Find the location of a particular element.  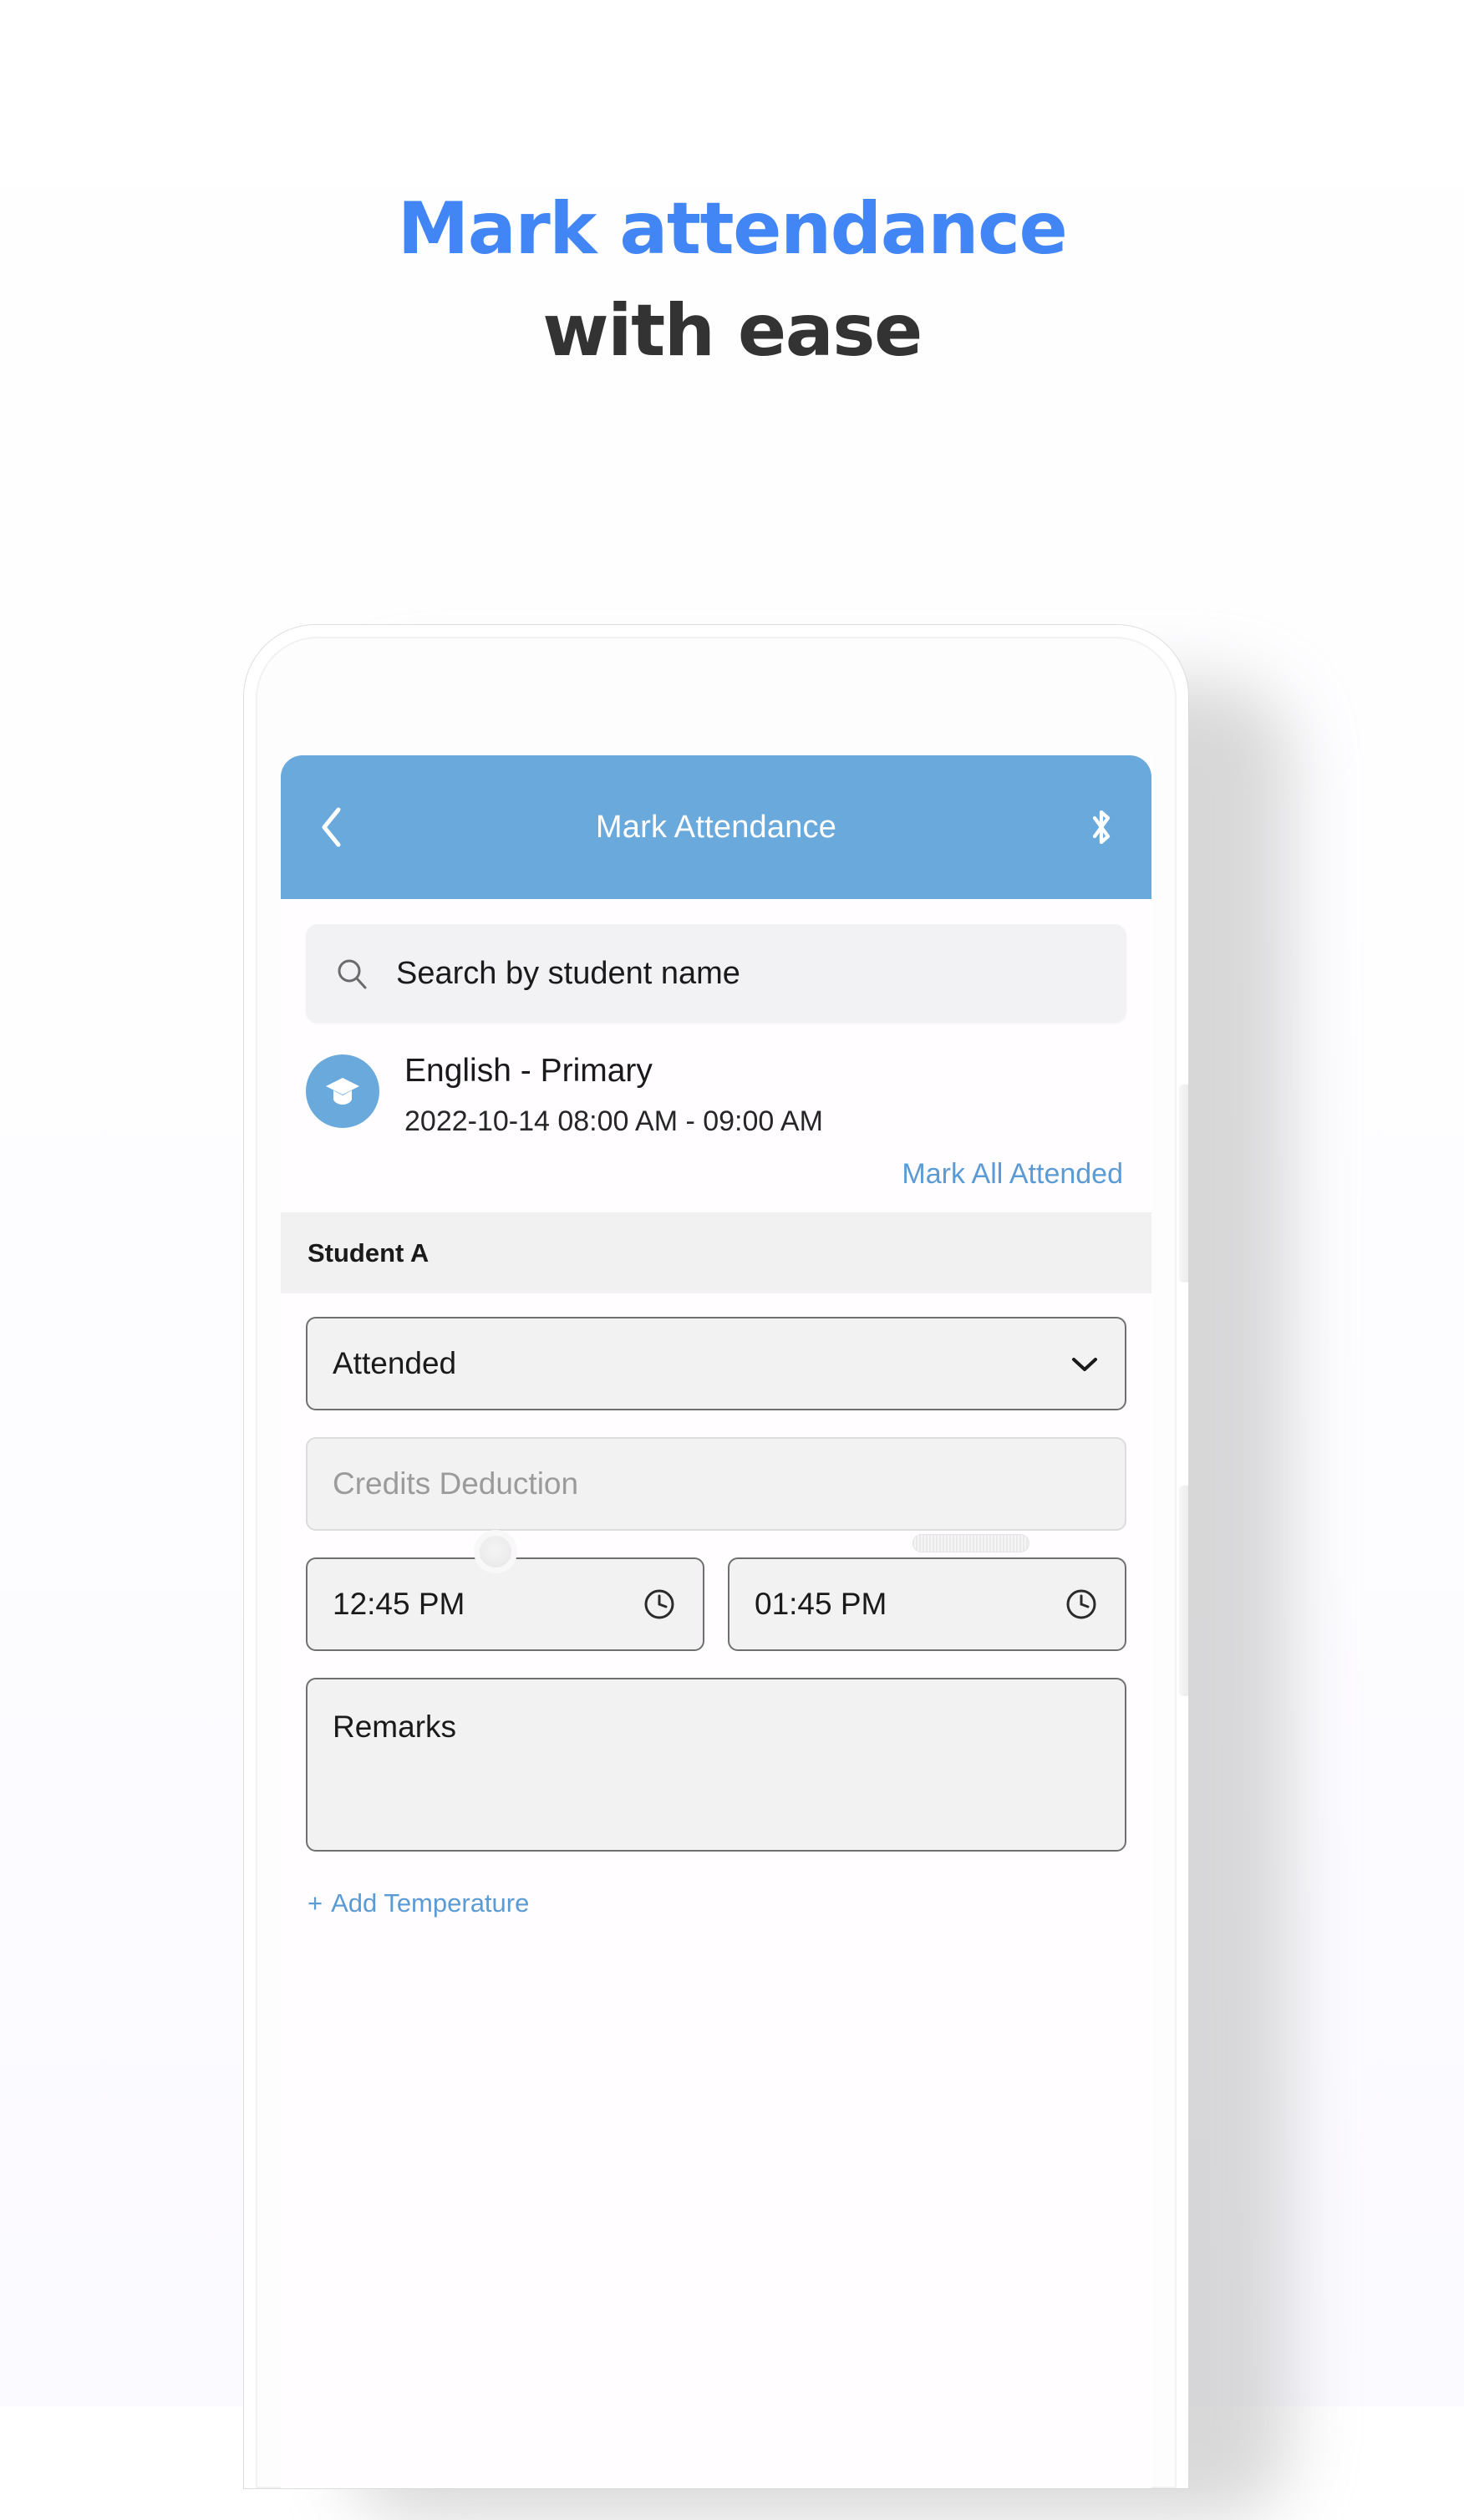

search-placeholder: Search by student name is located at coordinates (568, 973).